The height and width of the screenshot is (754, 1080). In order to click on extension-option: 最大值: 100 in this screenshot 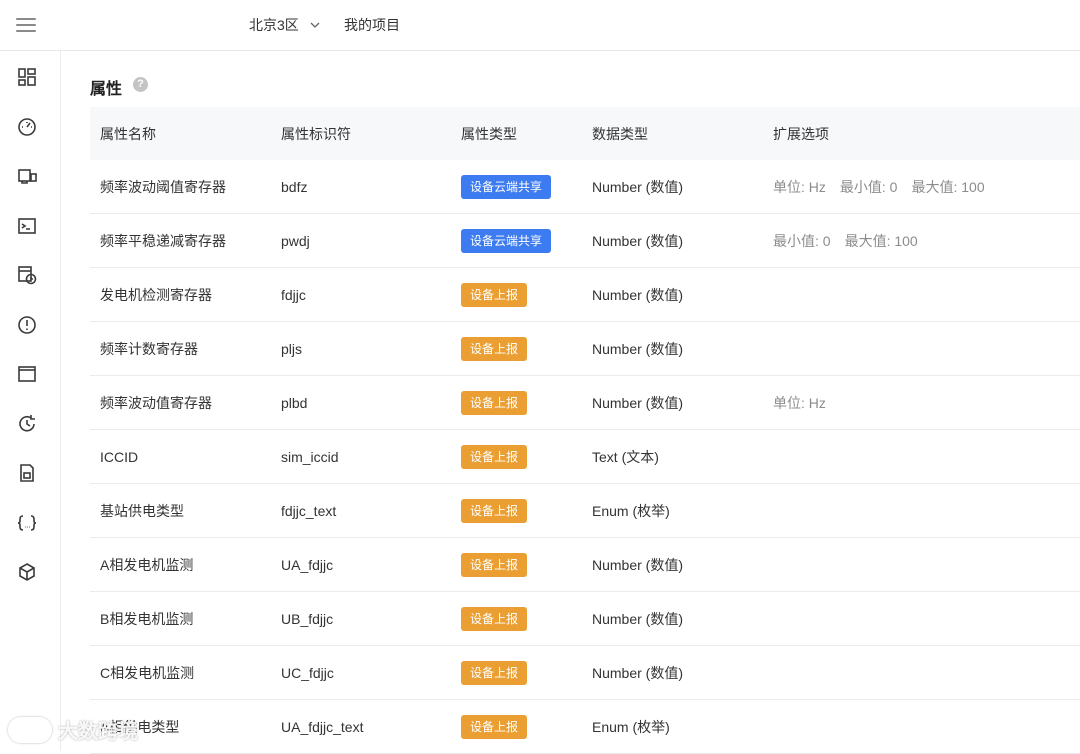, I will do `click(881, 240)`.